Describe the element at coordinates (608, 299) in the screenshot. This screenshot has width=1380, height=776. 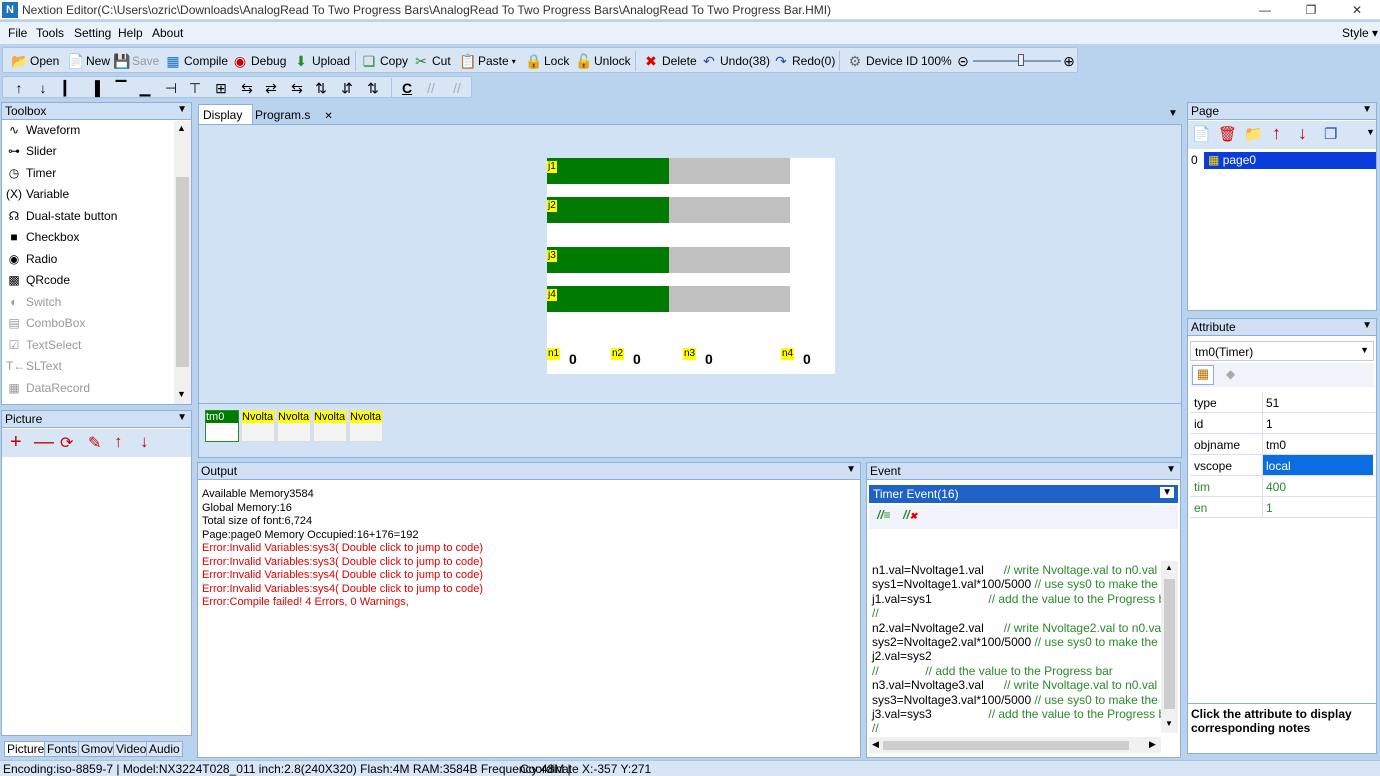
I see `progress-bar-fill` at that location.